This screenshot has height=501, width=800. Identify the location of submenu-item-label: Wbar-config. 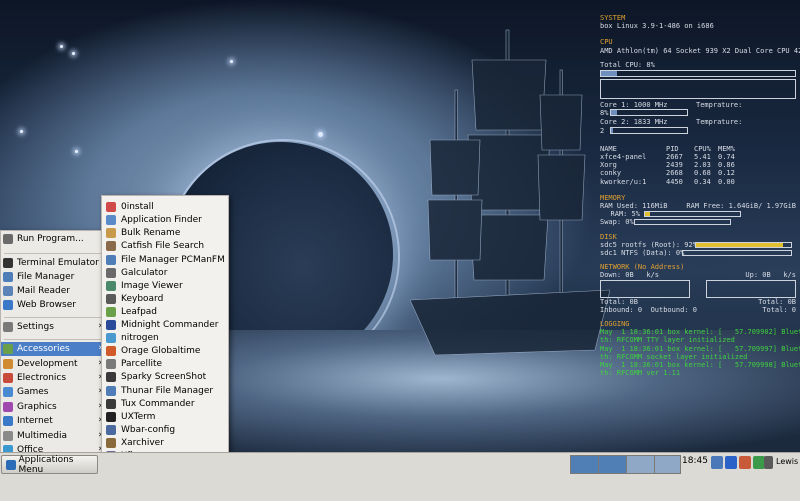
(148, 429).